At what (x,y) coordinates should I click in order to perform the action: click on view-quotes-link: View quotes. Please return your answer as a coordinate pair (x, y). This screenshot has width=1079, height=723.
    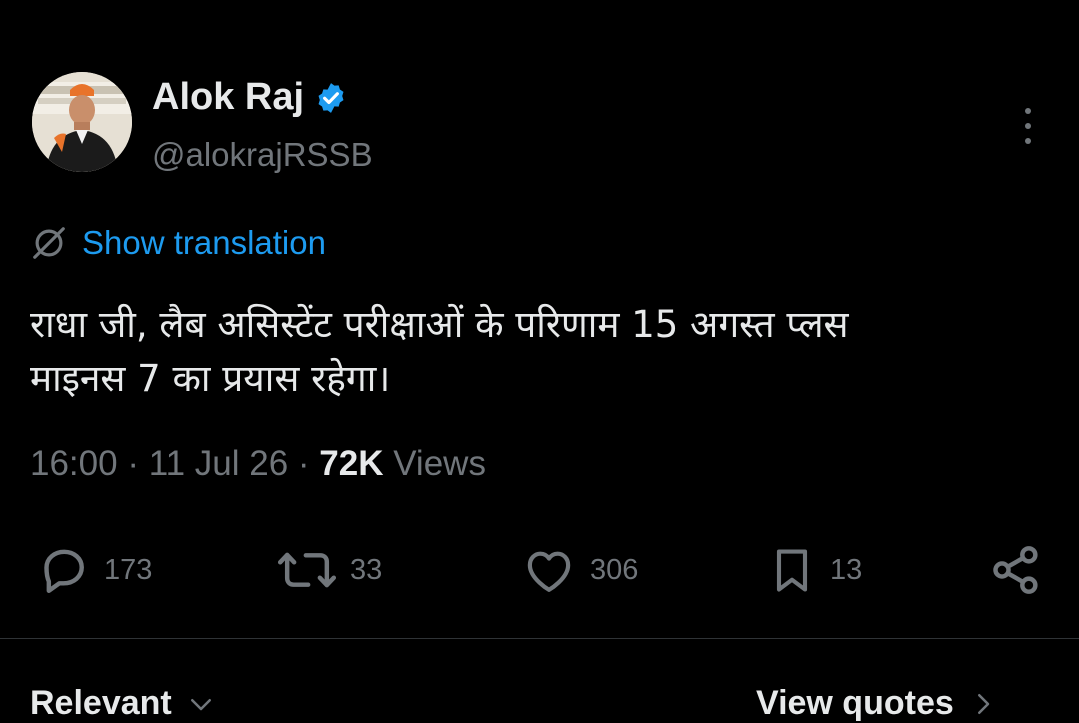
    Looking at the image, I should click on (877, 703).